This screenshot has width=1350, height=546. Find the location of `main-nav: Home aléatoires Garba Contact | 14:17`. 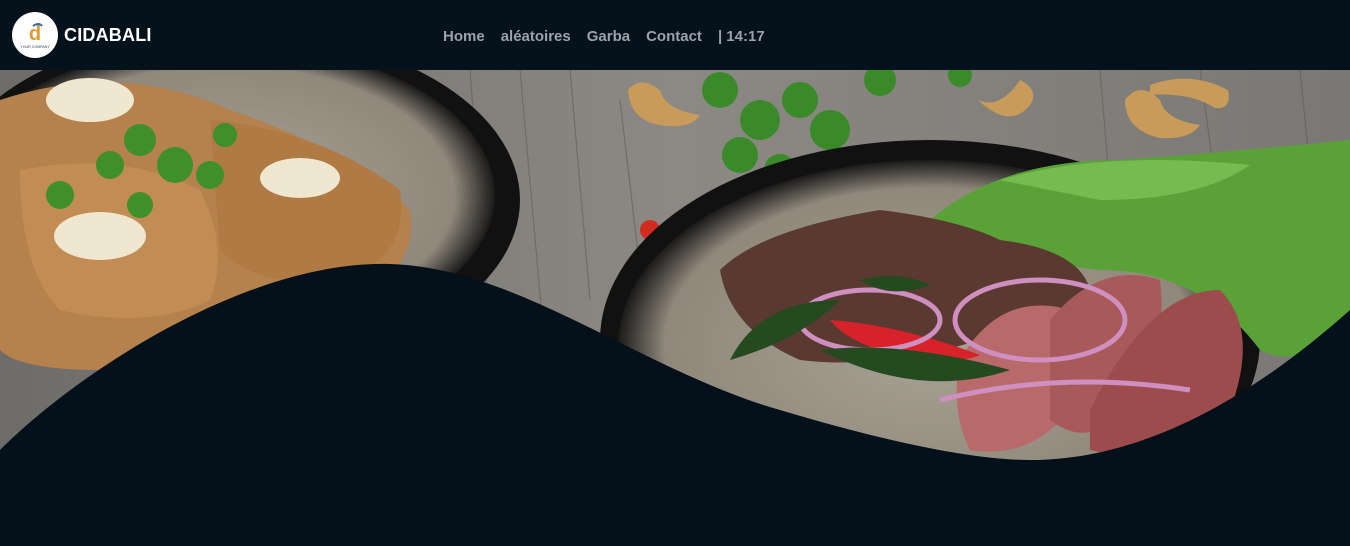

main-nav: Home aléatoires Garba Contact | 14:17 is located at coordinates (604, 36).